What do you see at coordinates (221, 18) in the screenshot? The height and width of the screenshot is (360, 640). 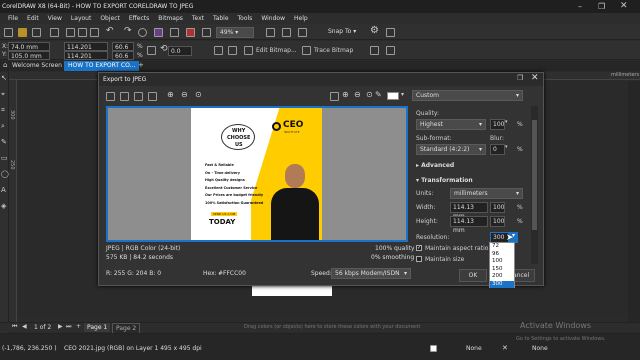 I see `menu-table: Table` at bounding box center [221, 18].